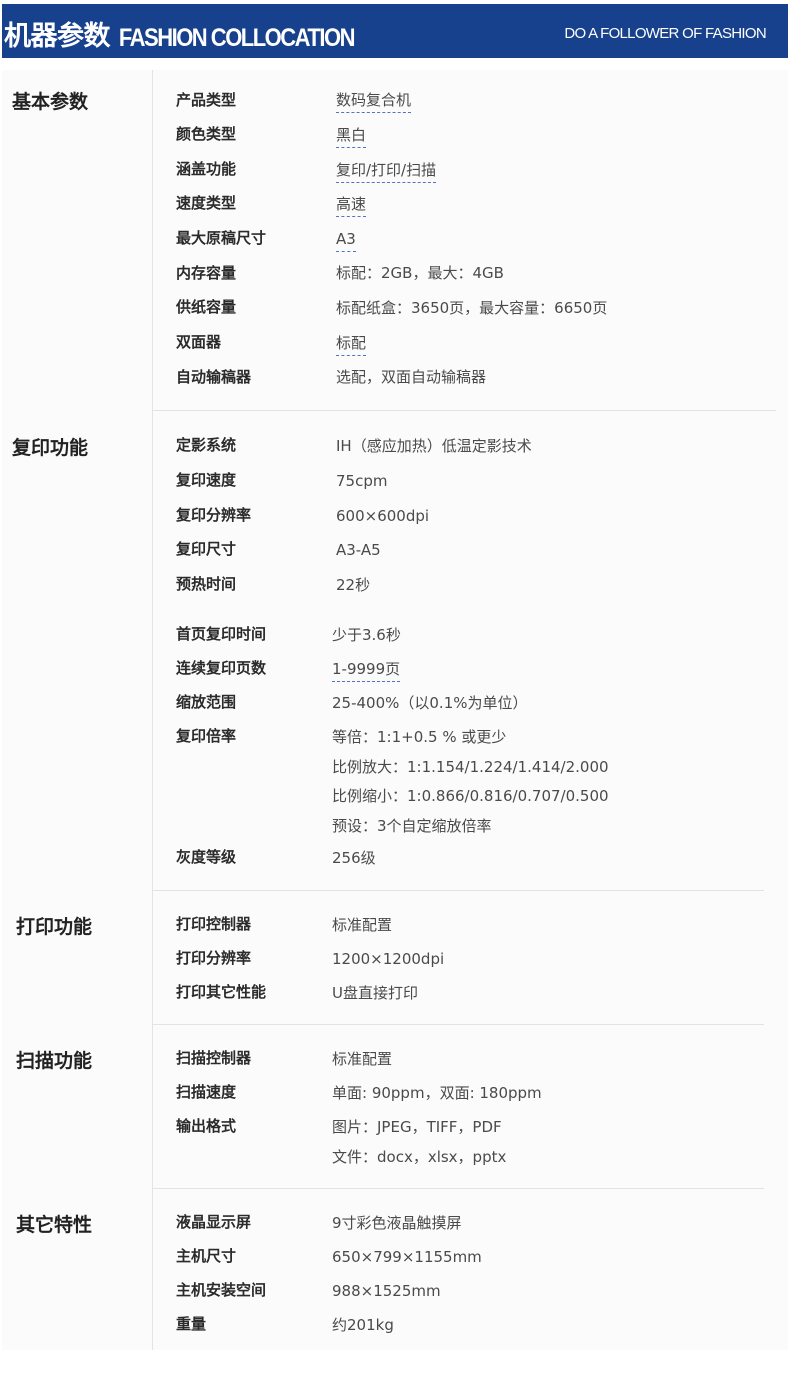 This screenshot has height=1382, width=790. I want to click on spec-label: 灰度等级, so click(206, 857).